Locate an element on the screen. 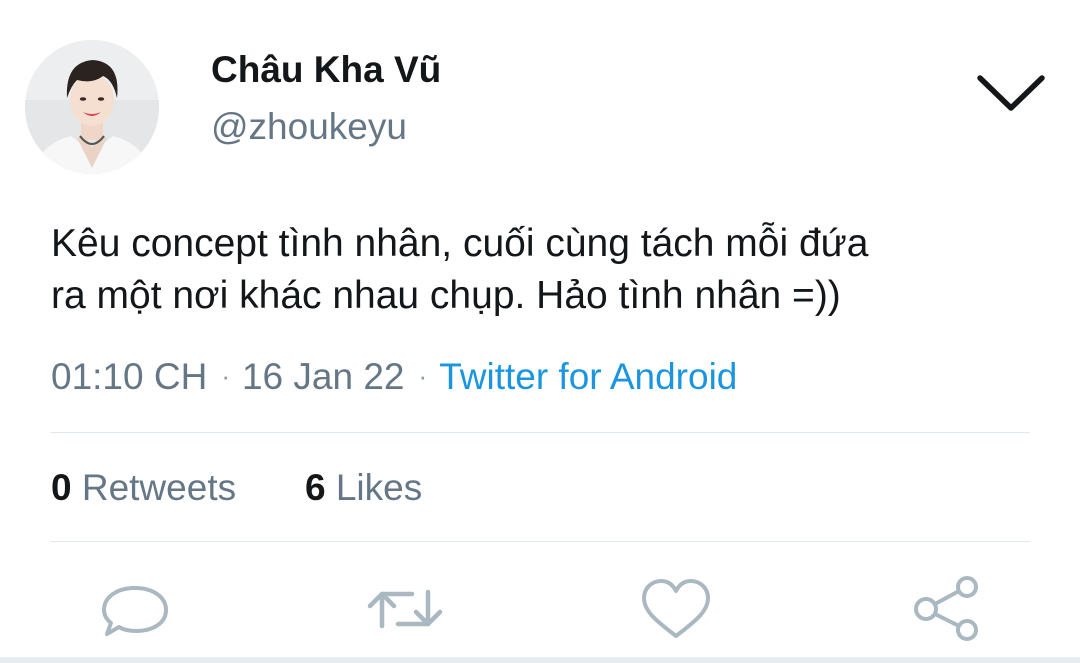 Image resolution: width=1080 pixels, height=663 pixels. like-icon is located at coordinates (676, 609).